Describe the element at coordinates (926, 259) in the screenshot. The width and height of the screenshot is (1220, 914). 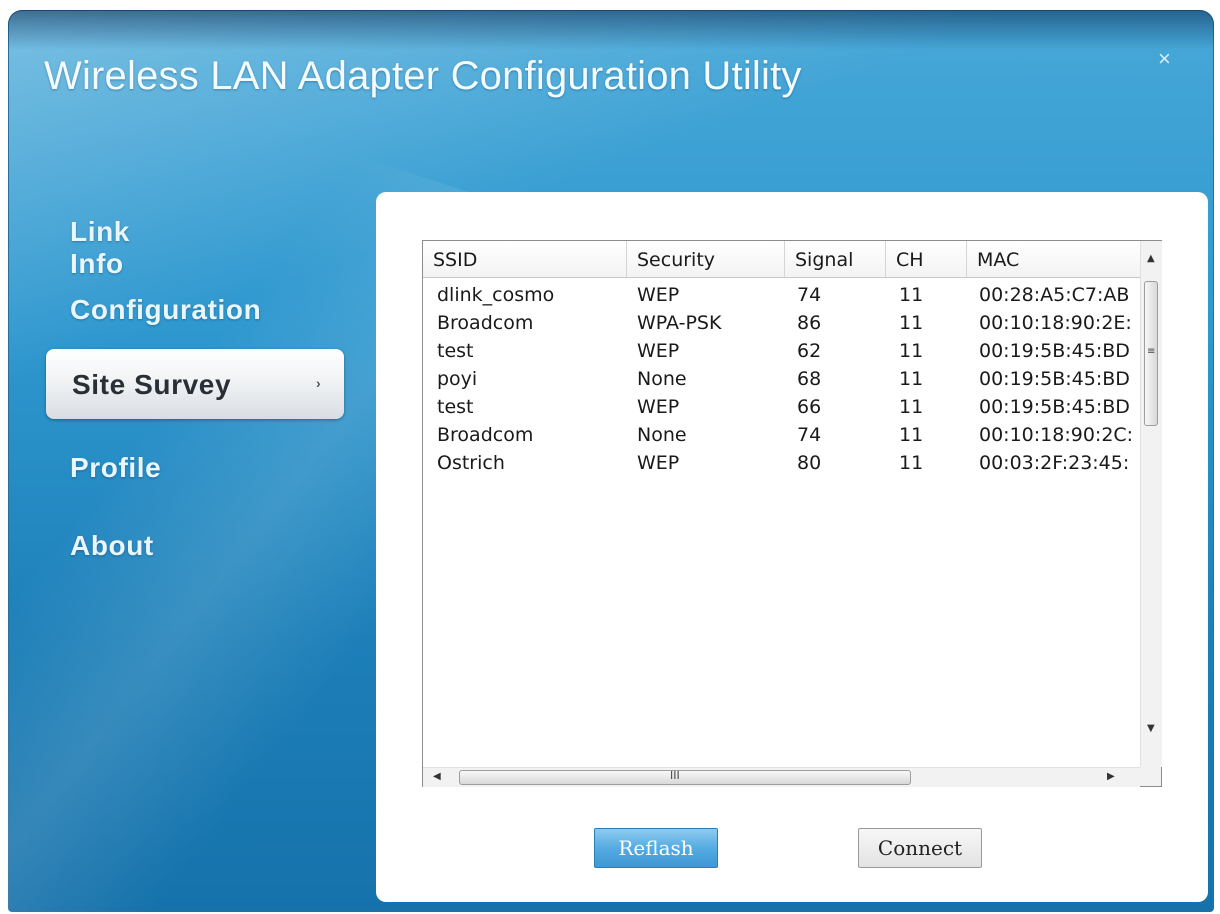
I see `column-header-ch: CH` at that location.